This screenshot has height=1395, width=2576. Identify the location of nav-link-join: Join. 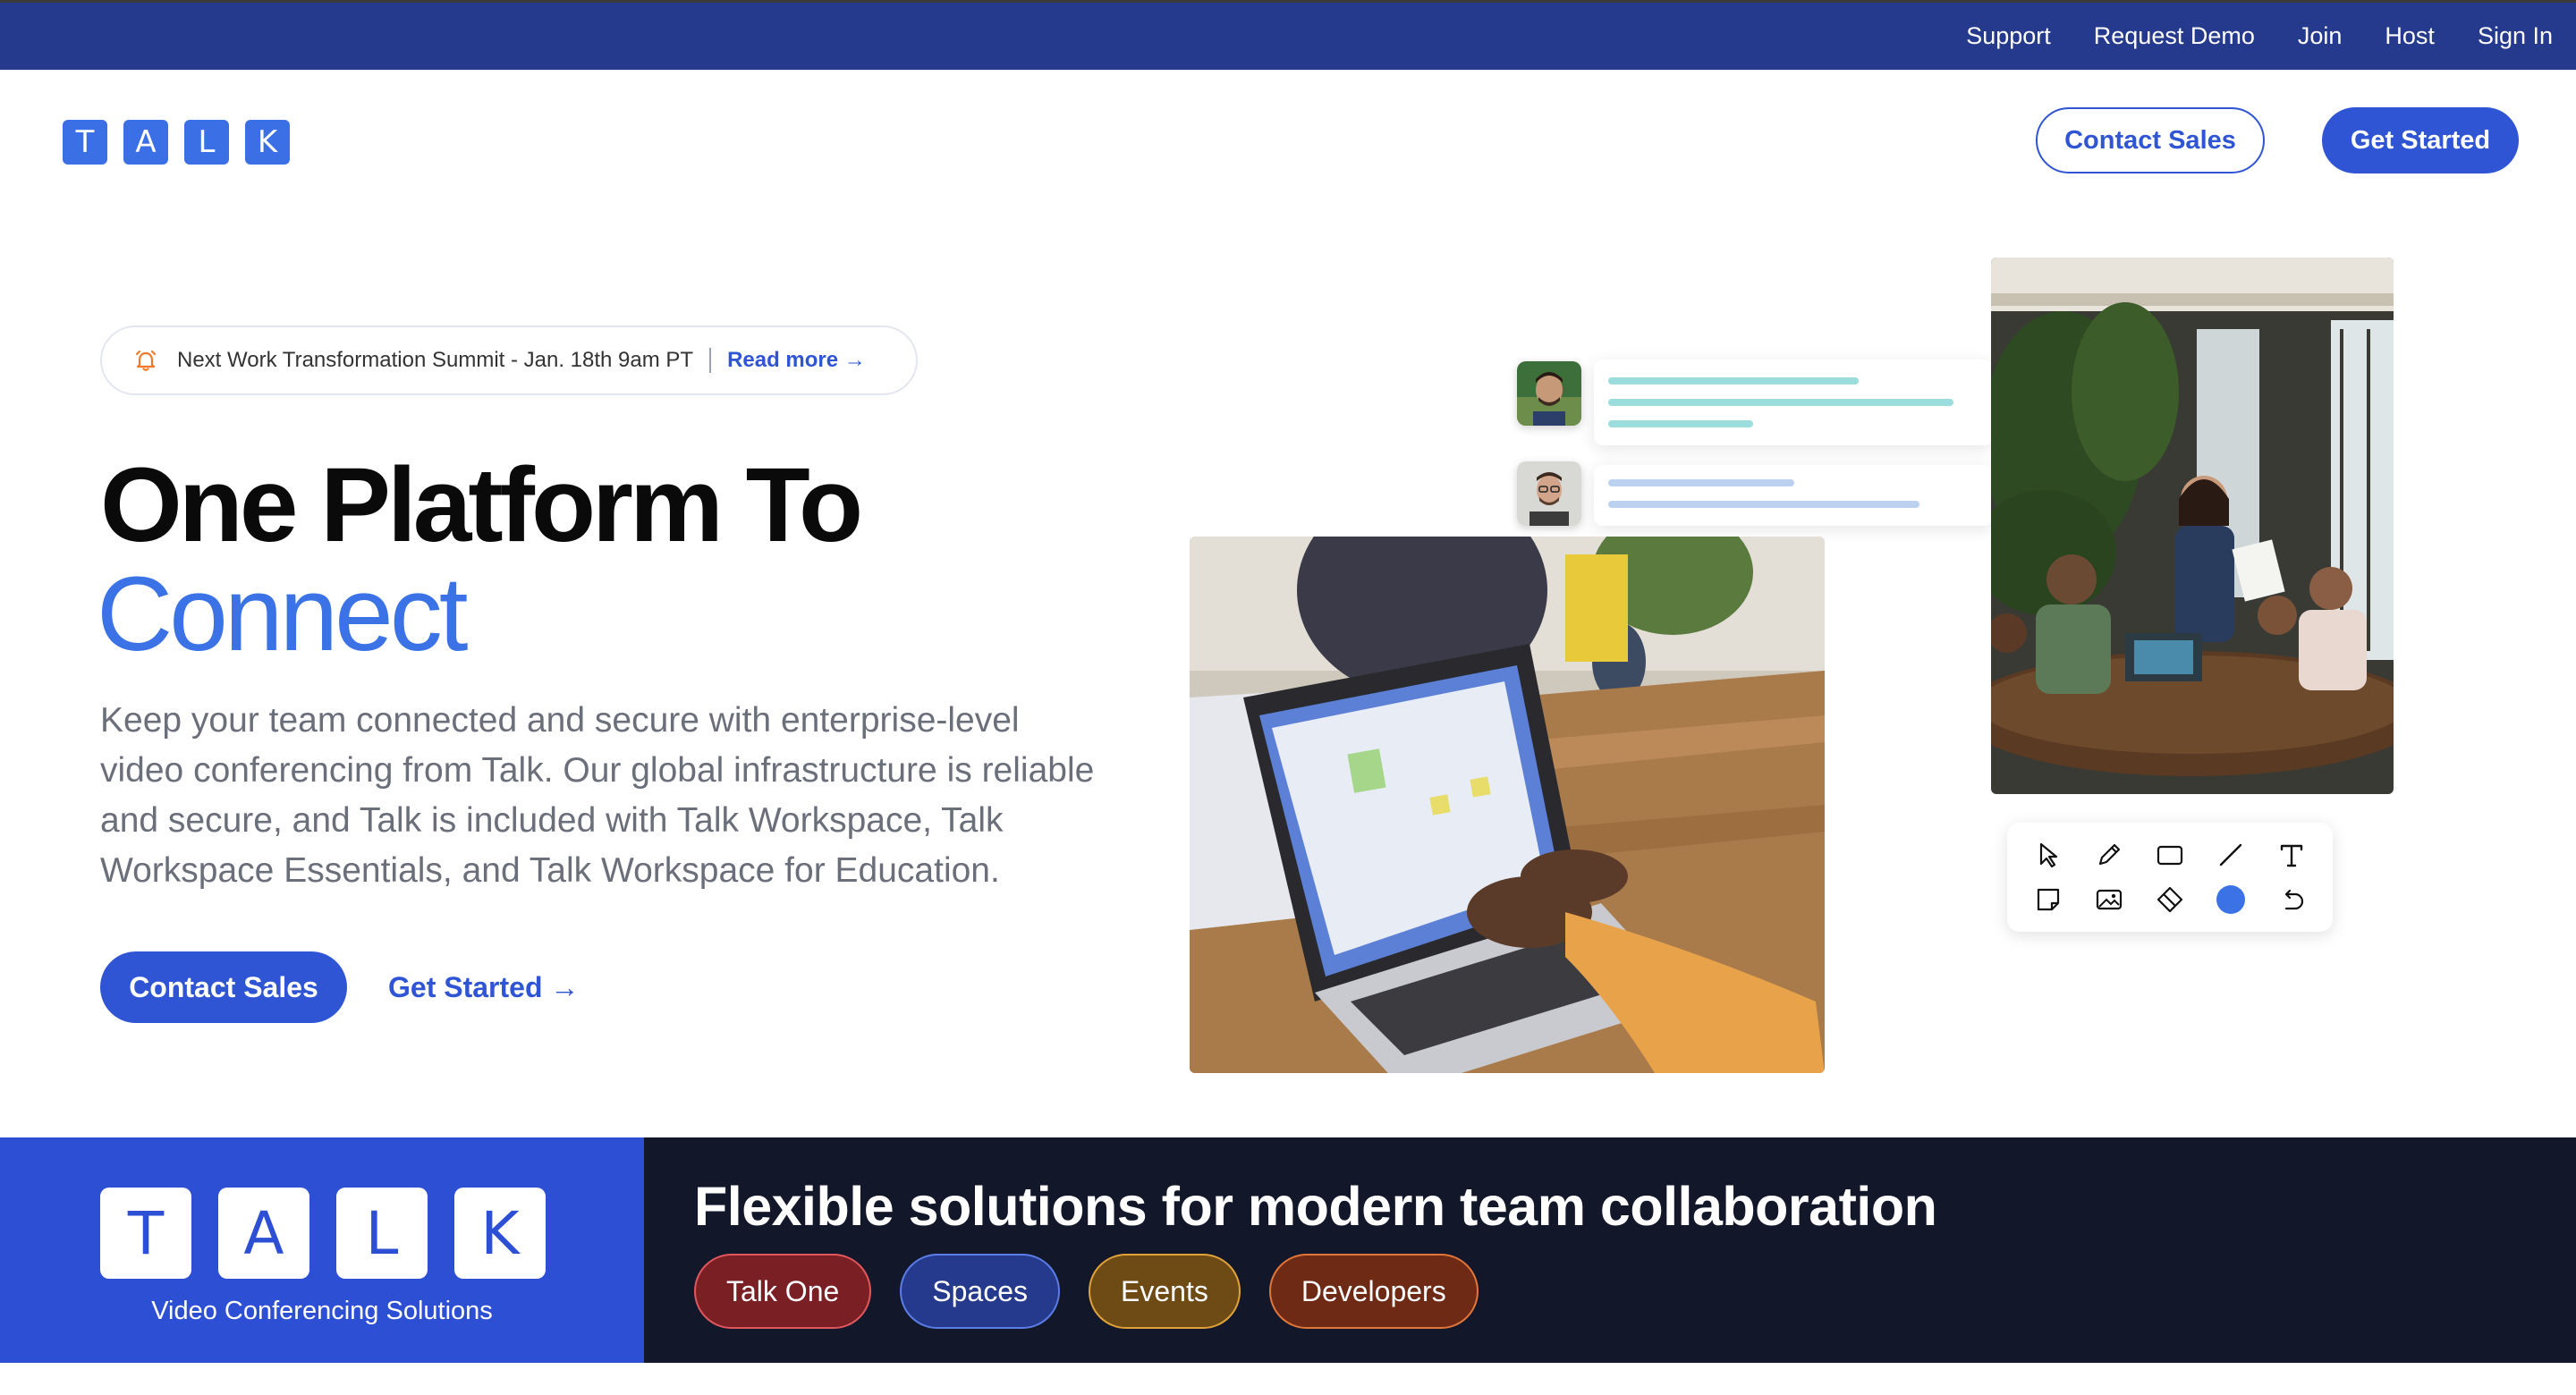
(2320, 36).